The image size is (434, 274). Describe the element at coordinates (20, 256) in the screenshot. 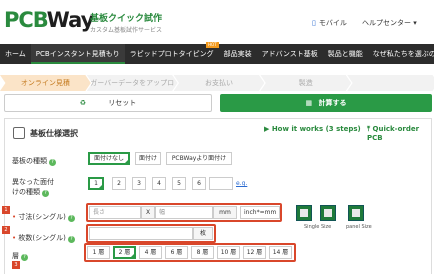

I see `layers-label: 層?` at that location.